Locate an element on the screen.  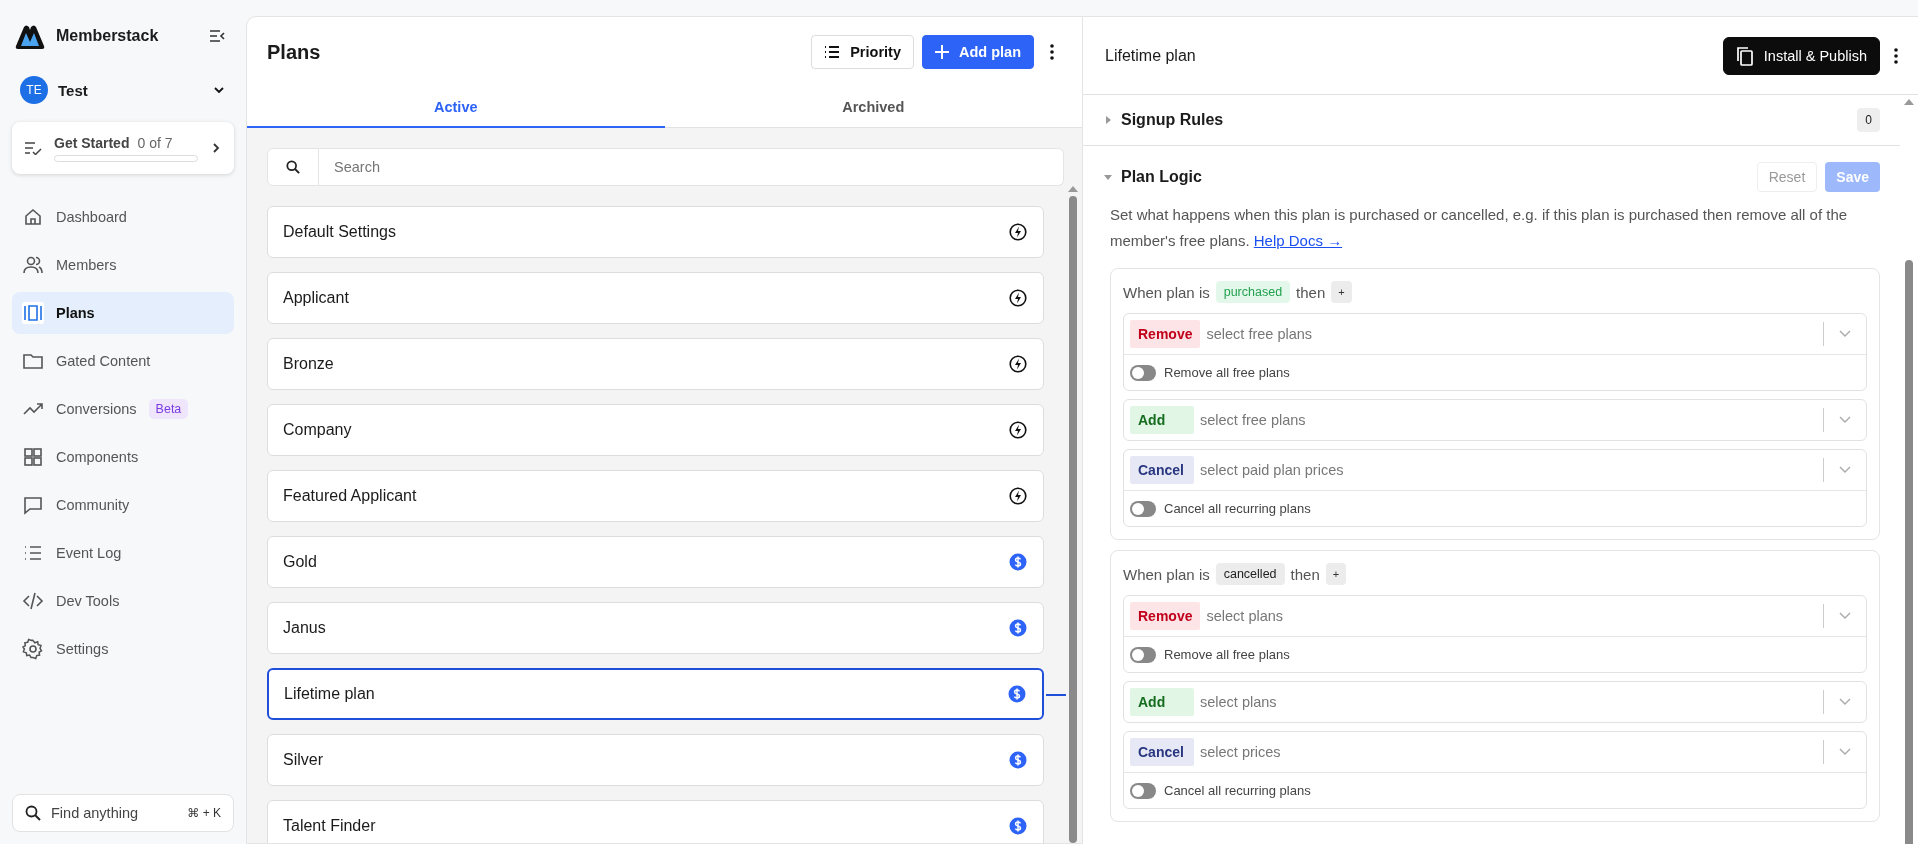
select-field: Remove select free plans is located at coordinates (1495, 334).